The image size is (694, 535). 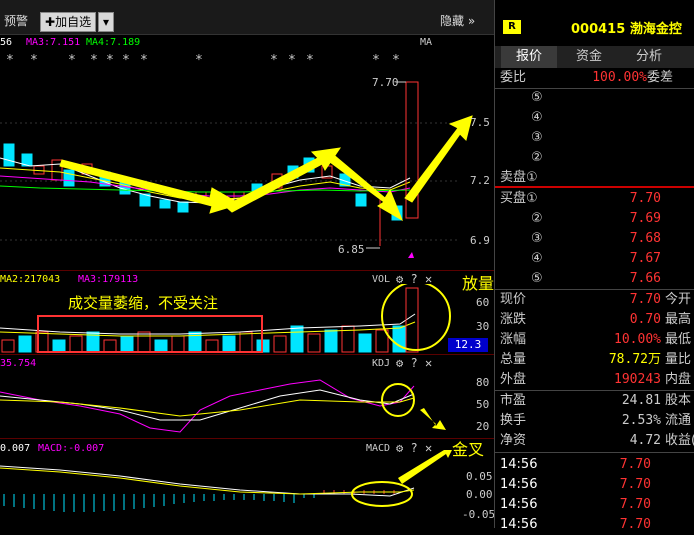 I want to click on candles, so click(x=203, y=182).